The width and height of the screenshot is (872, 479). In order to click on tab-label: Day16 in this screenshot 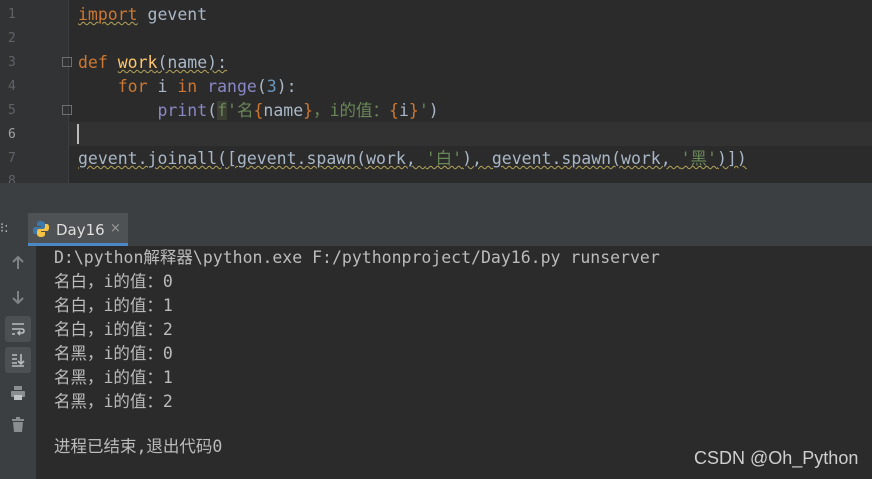, I will do `click(80, 230)`.